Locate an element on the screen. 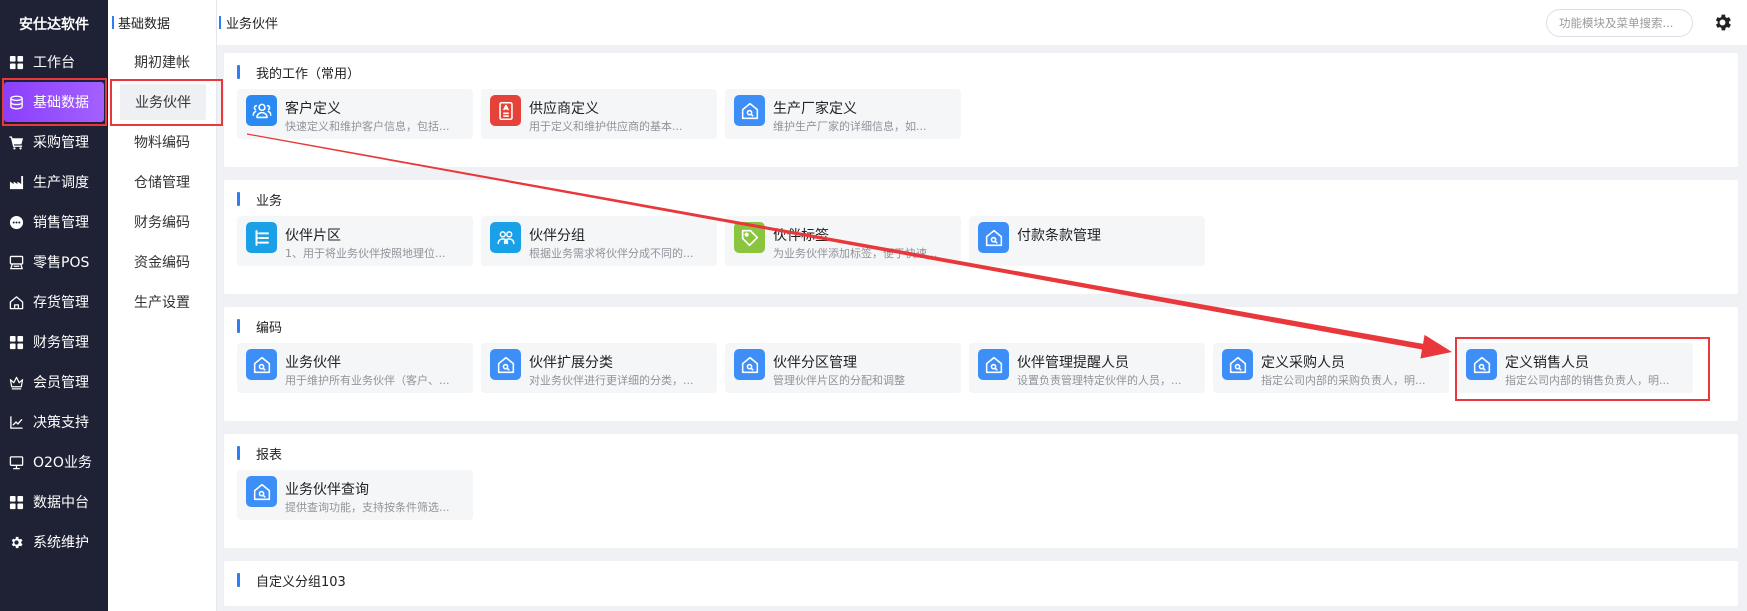 Image resolution: width=1747 pixels, height=611 pixels. function-card: 付款条款管理 is located at coordinates (1087, 241).